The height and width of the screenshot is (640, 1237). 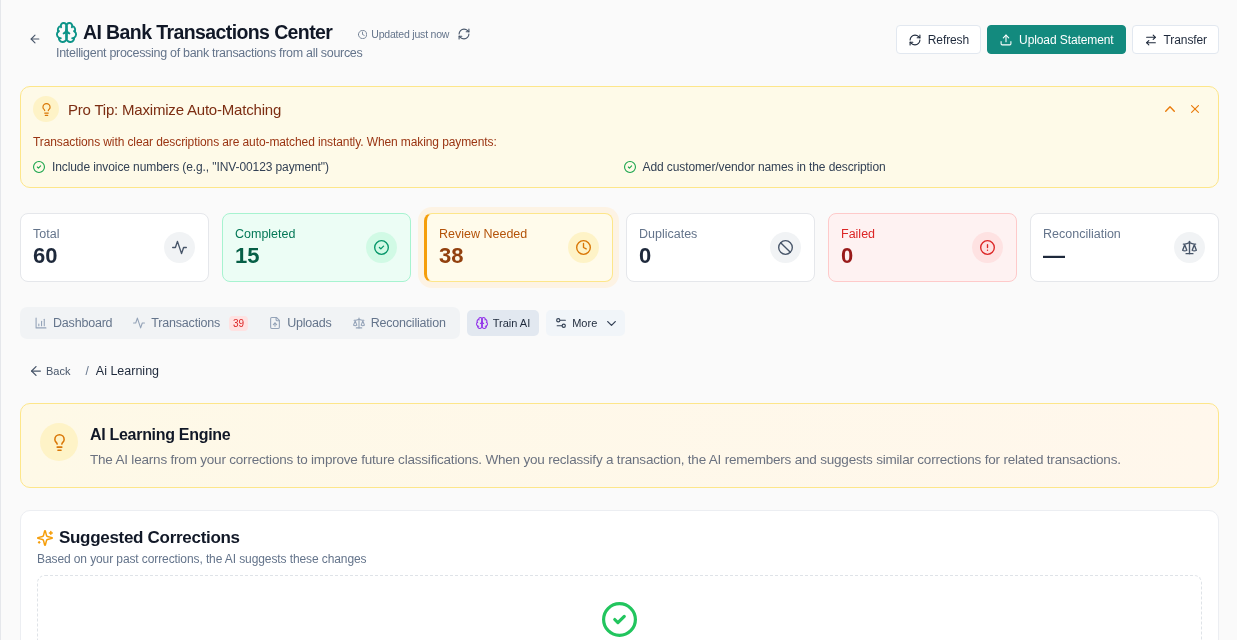 What do you see at coordinates (561, 323) in the screenshot?
I see `sliders-icon` at bounding box center [561, 323].